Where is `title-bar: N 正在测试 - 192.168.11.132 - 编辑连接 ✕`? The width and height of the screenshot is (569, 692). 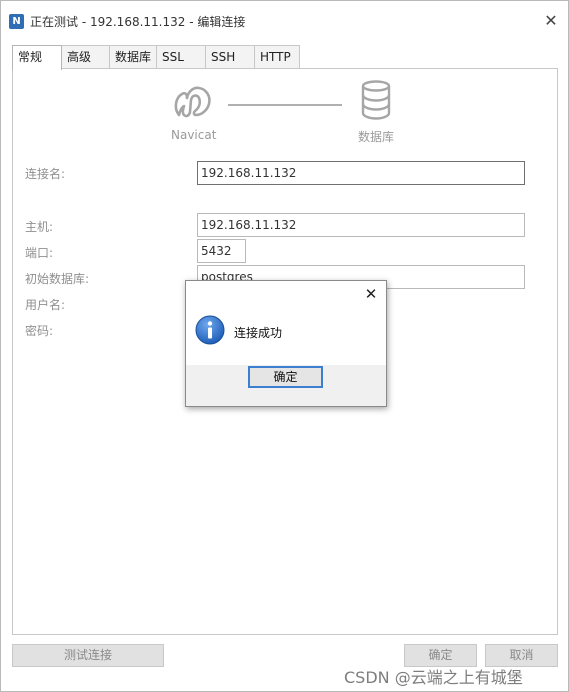 title-bar: N 正在测试 - 192.168.11.132 - 编辑连接 ✕ is located at coordinates (284, 18).